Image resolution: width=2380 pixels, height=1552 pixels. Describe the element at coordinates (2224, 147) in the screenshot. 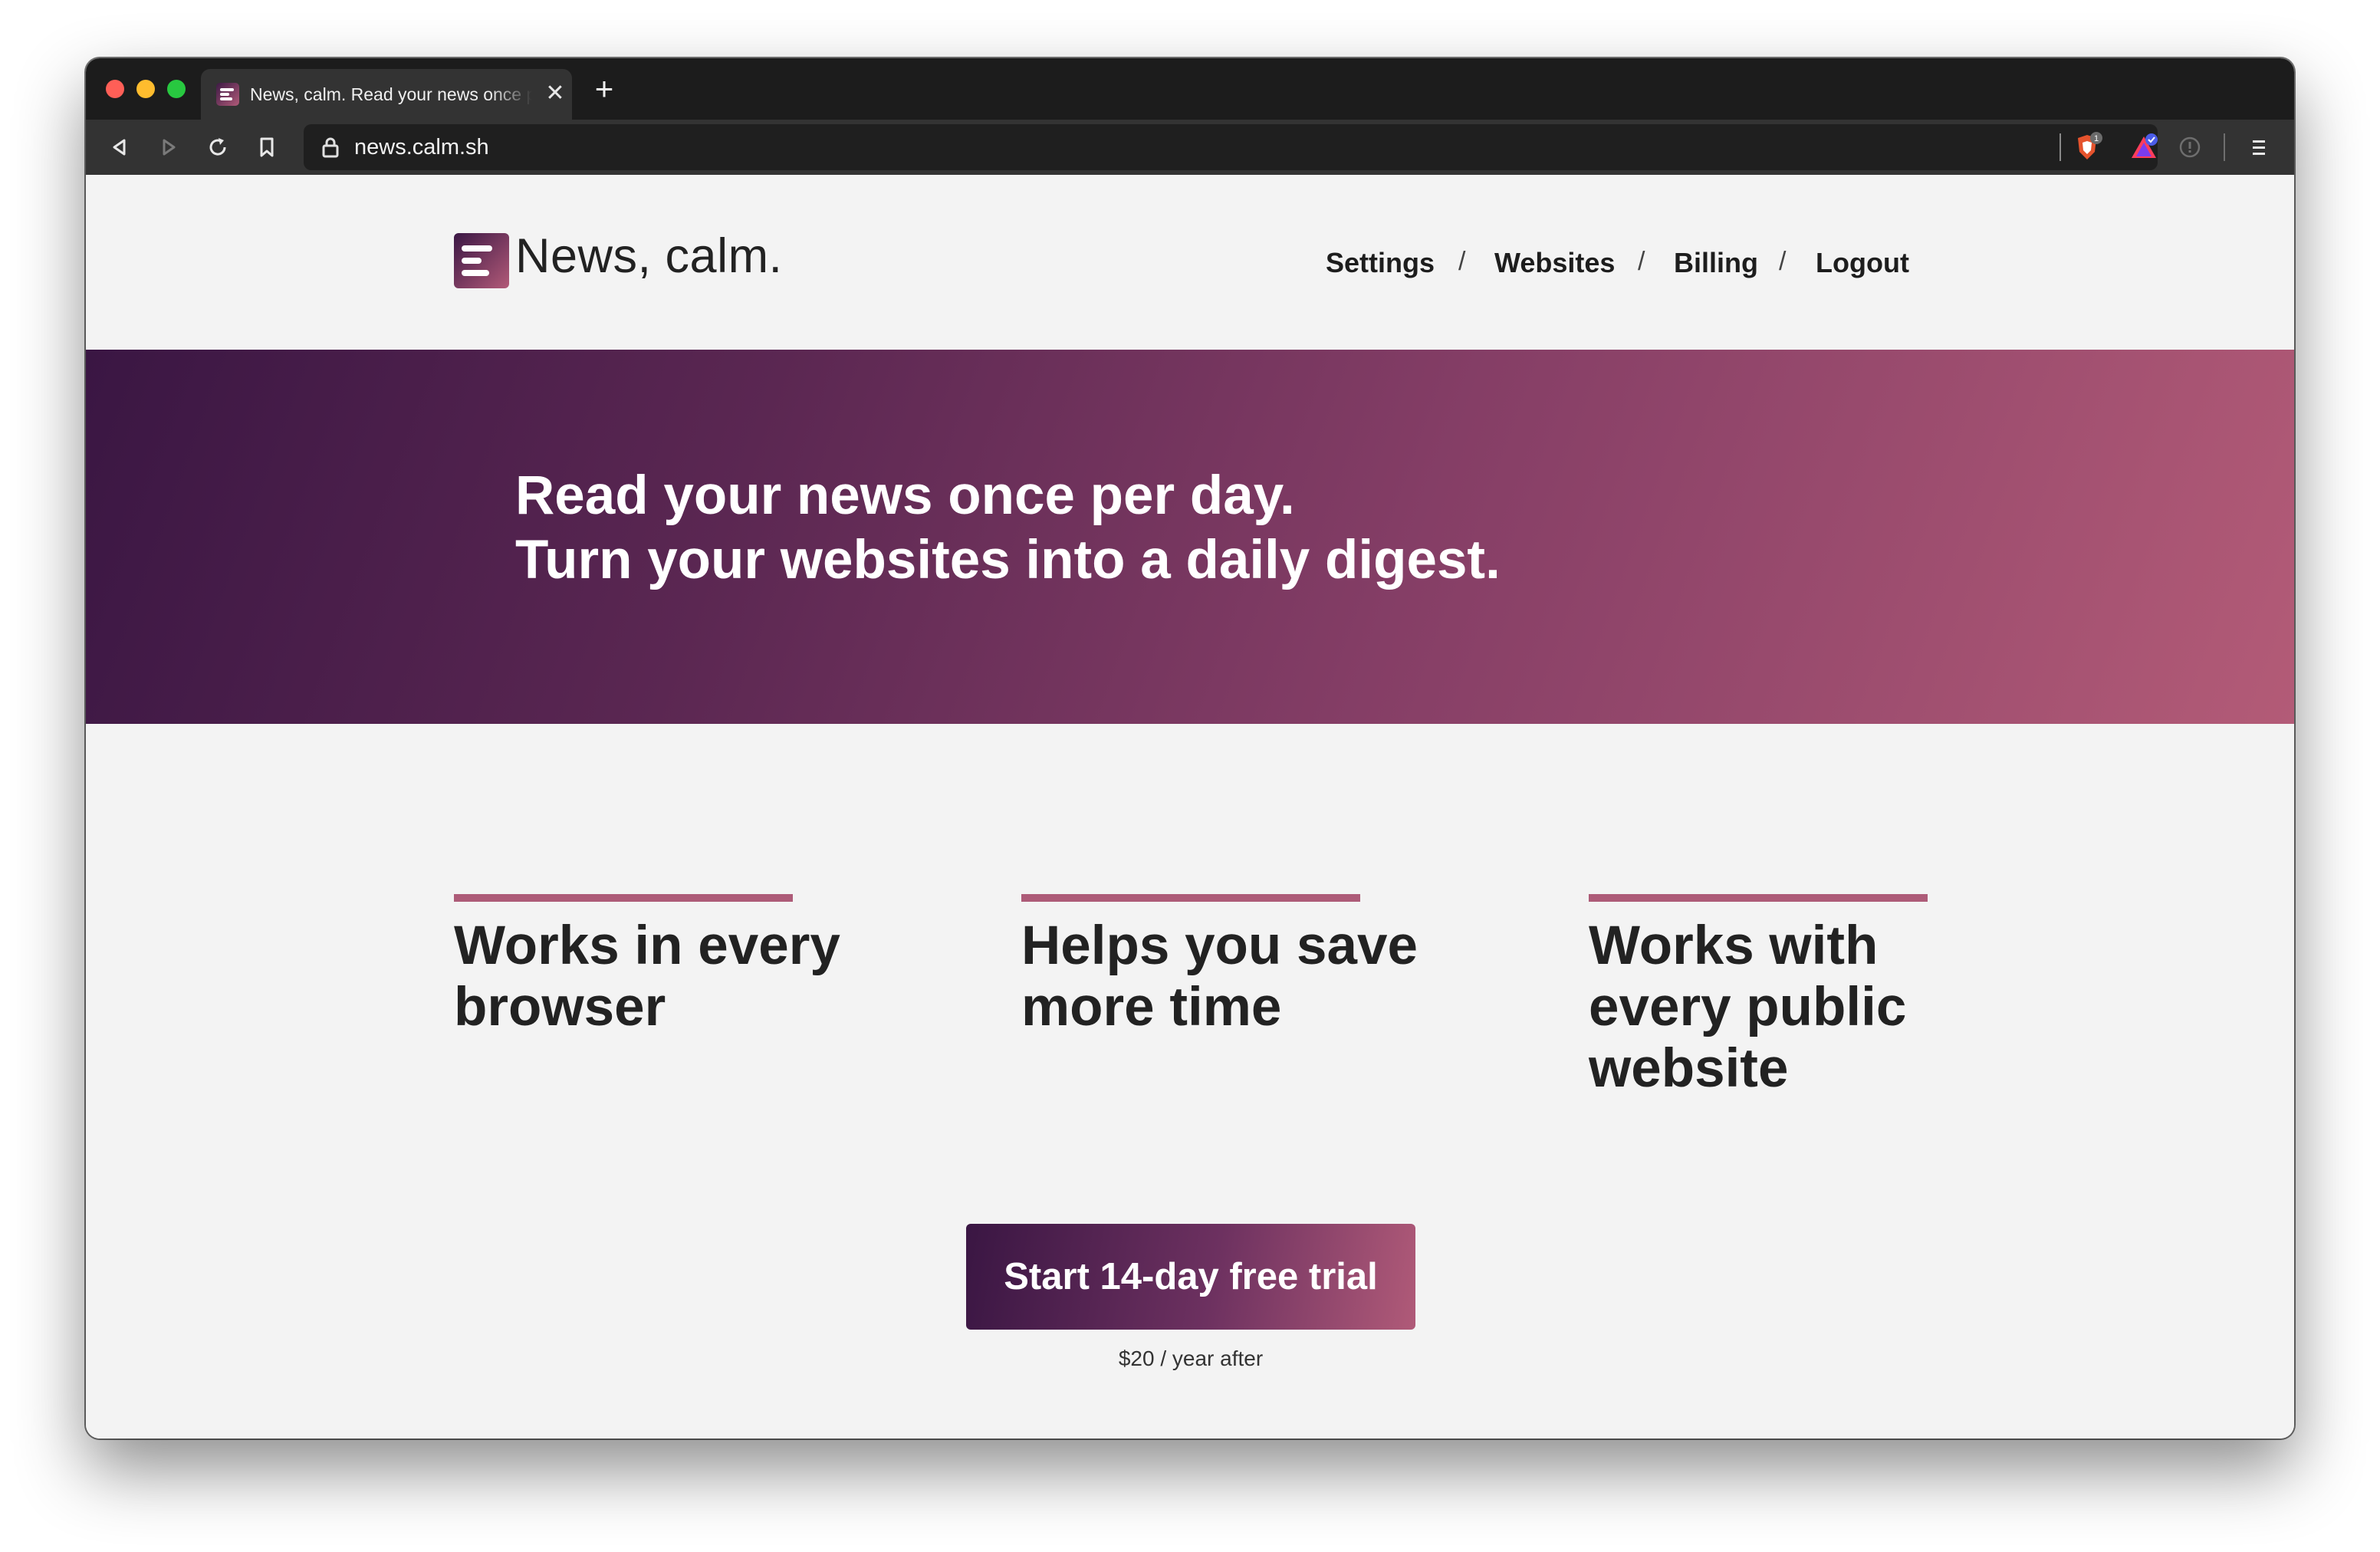

I see `toolbar-divider` at that location.